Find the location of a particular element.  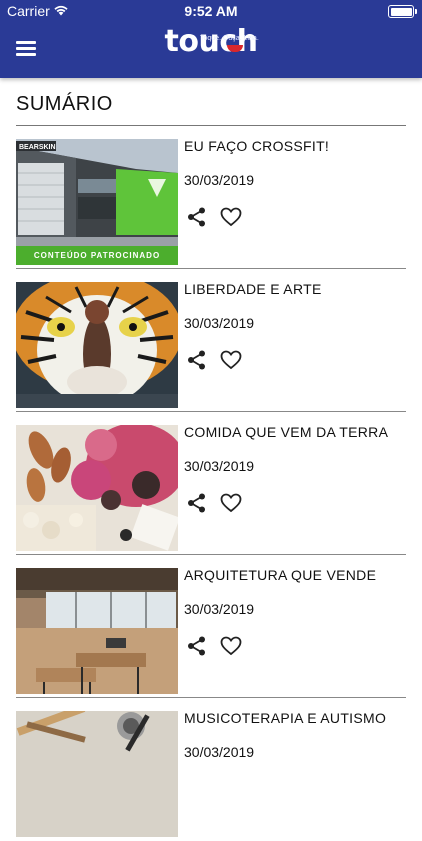

article-title: LIBERDADE E ARTE is located at coordinates (295, 289).